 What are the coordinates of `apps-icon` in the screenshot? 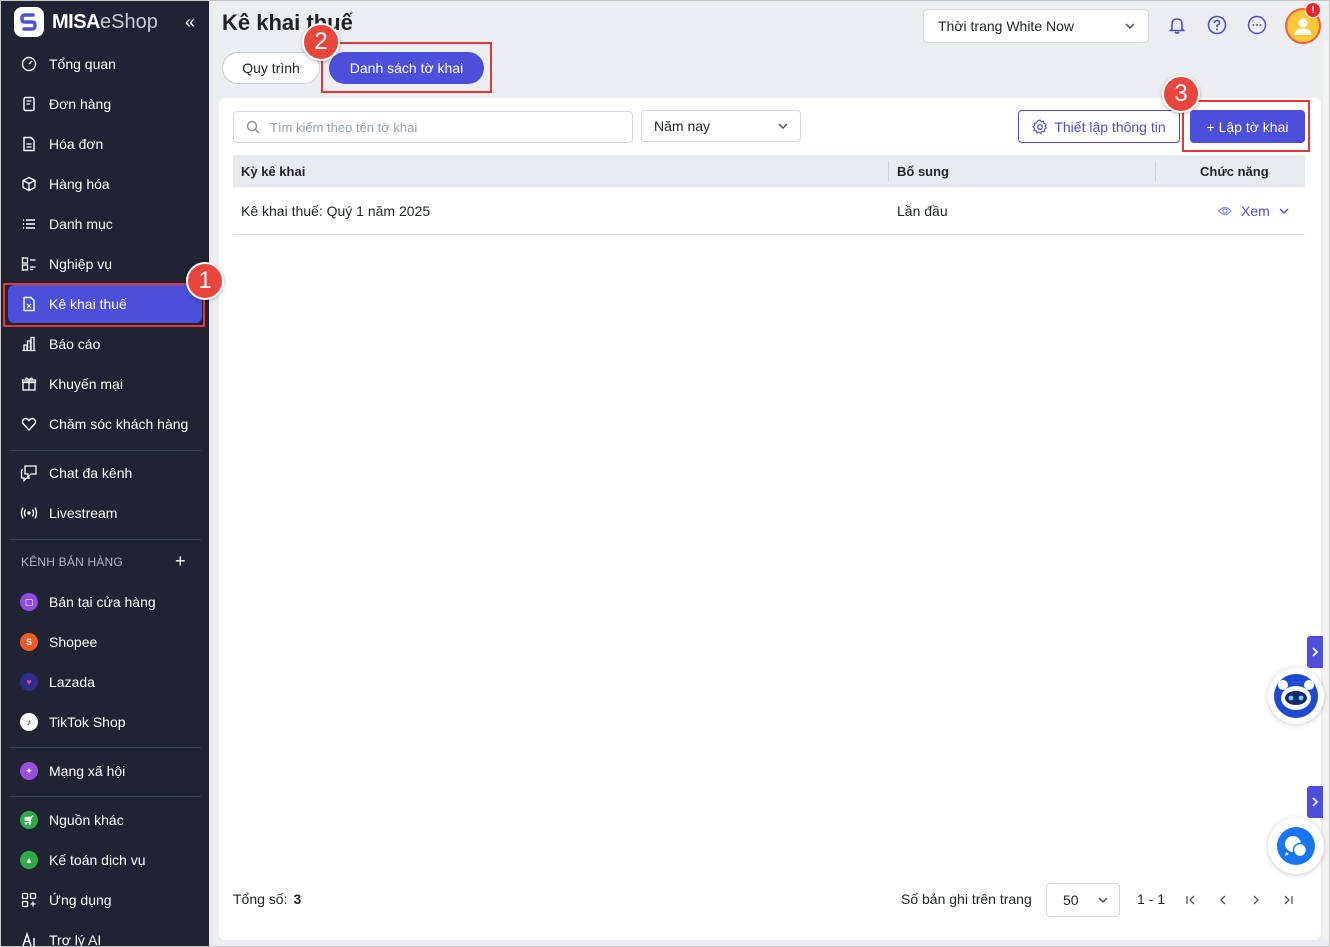 It's located at (29, 900).